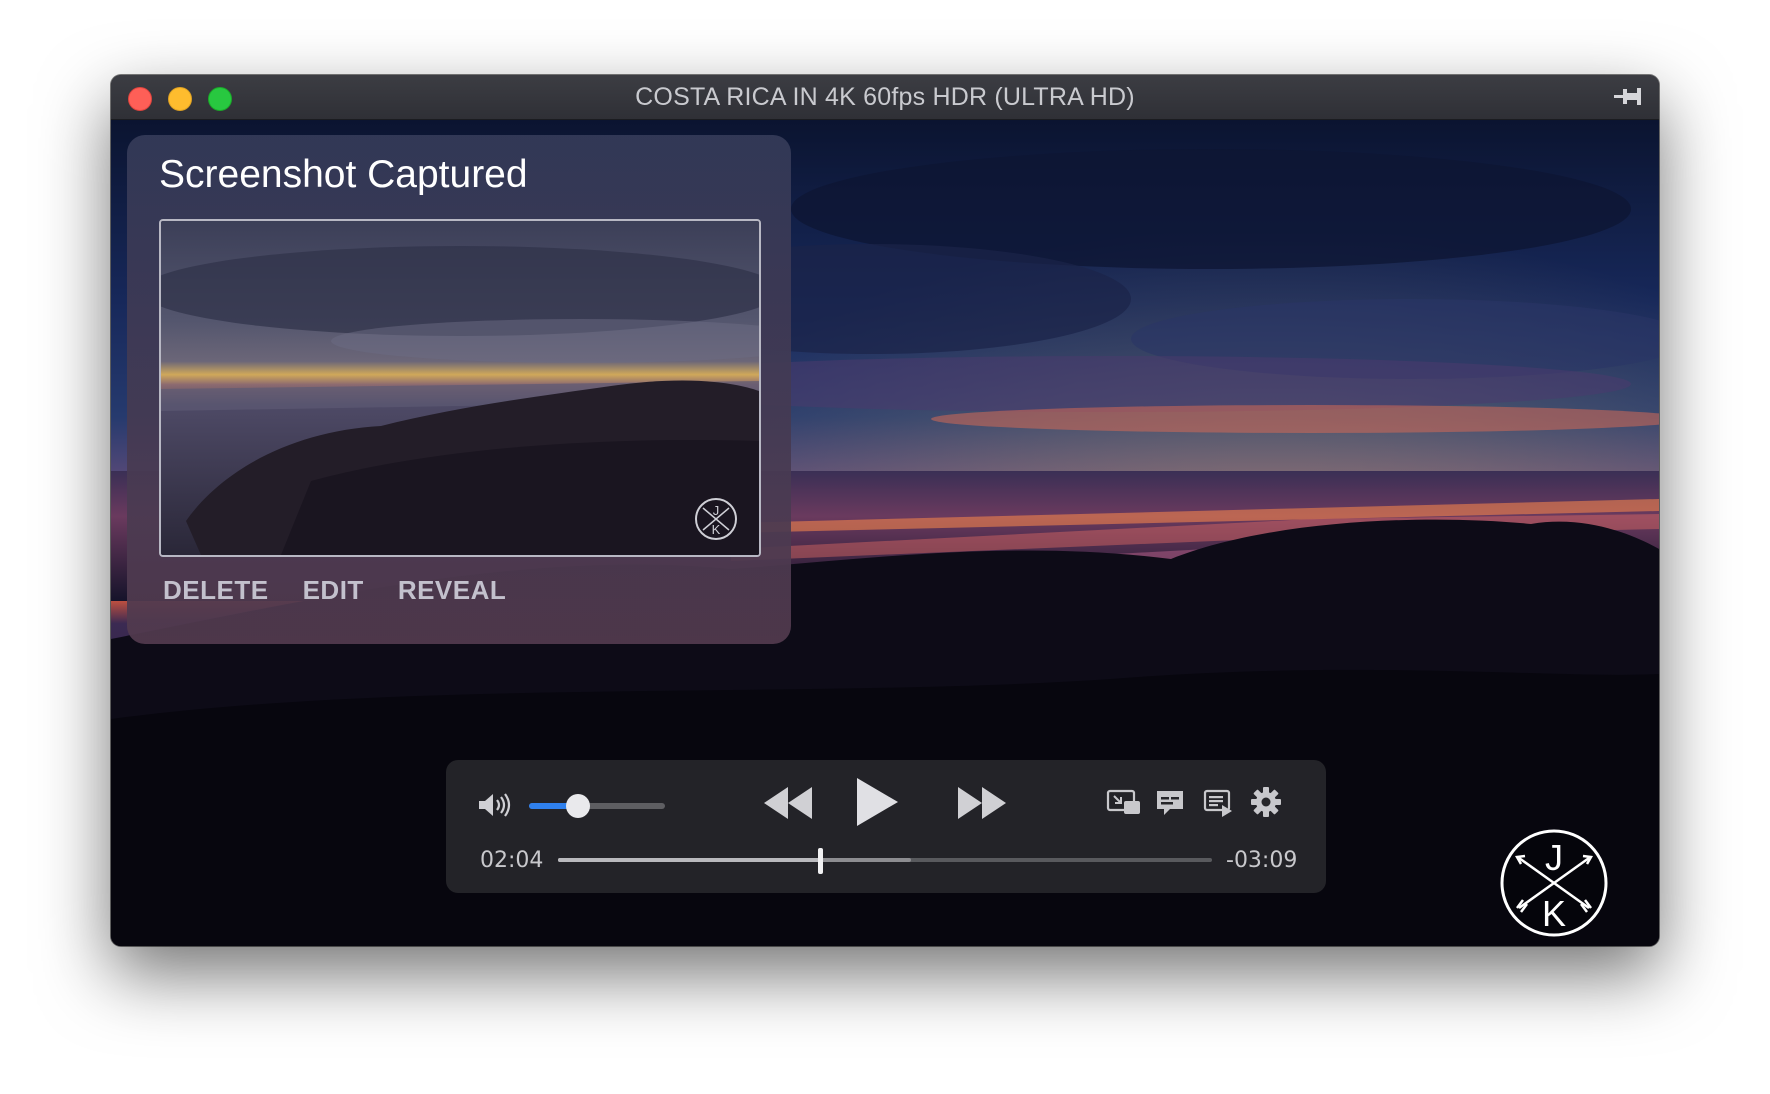 Image resolution: width=1770 pixels, height=1094 pixels. I want to click on elapsed-time: 02:04, so click(512, 860).